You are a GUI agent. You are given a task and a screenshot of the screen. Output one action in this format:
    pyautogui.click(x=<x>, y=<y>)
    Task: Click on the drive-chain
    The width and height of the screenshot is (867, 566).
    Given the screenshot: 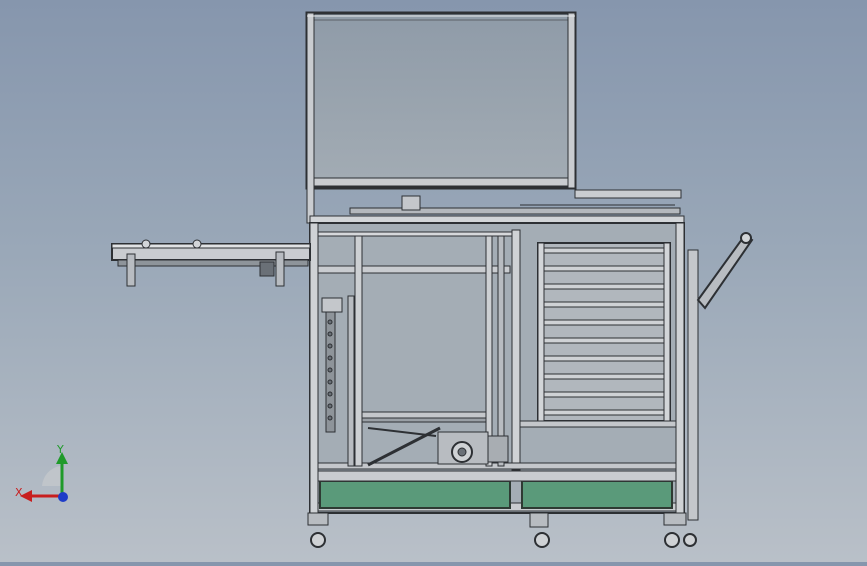 What is the action you would take?
    pyautogui.click(x=330, y=370)
    